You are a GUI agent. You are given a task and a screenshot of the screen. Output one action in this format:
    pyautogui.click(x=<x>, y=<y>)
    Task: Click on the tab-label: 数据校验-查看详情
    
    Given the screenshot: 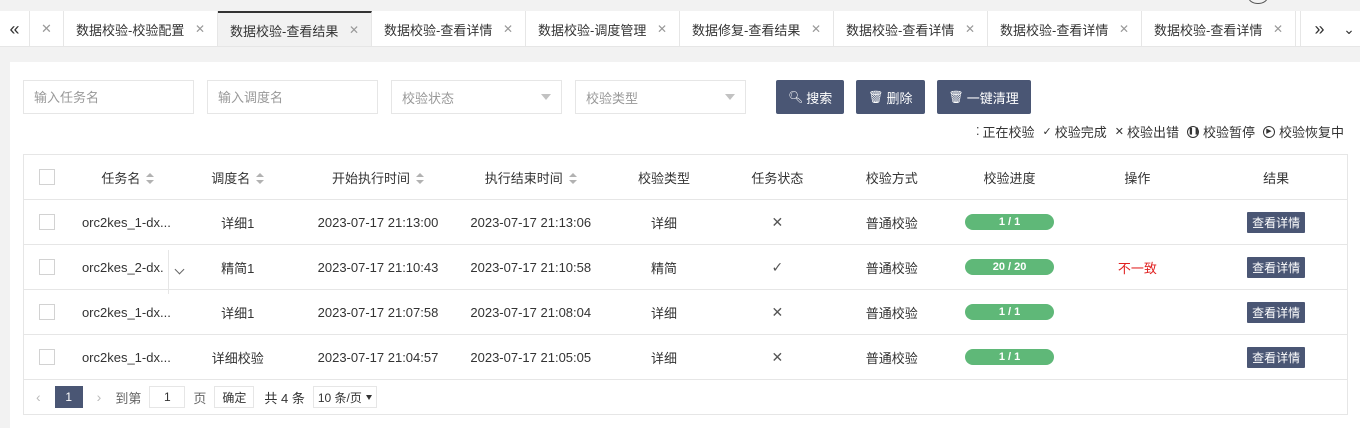 What is the action you would take?
    pyautogui.click(x=1208, y=30)
    